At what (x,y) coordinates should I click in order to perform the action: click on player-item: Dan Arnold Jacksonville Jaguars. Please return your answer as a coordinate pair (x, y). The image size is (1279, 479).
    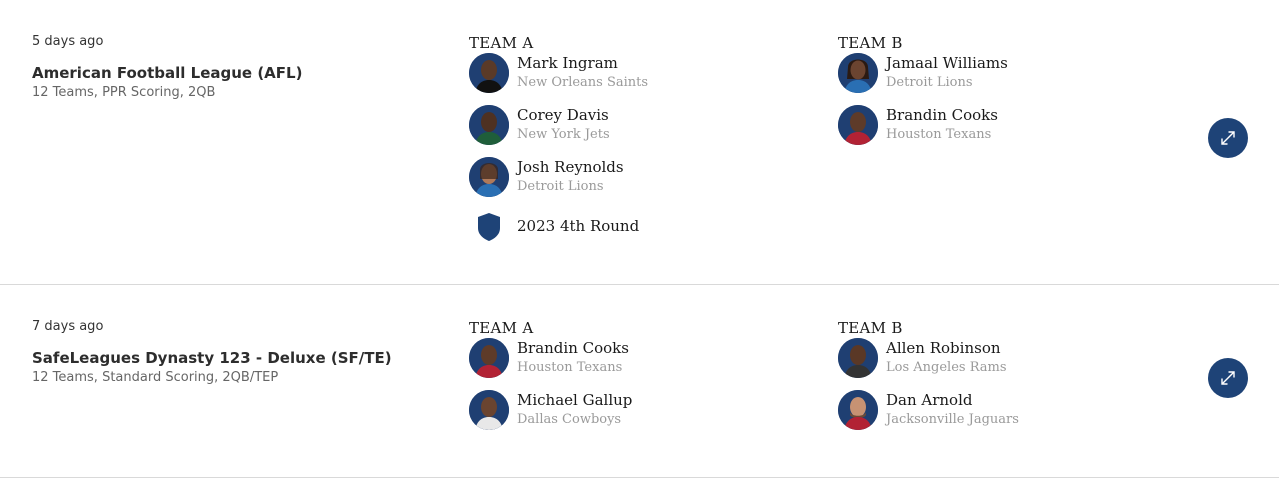
    Looking at the image, I should click on (1008, 416).